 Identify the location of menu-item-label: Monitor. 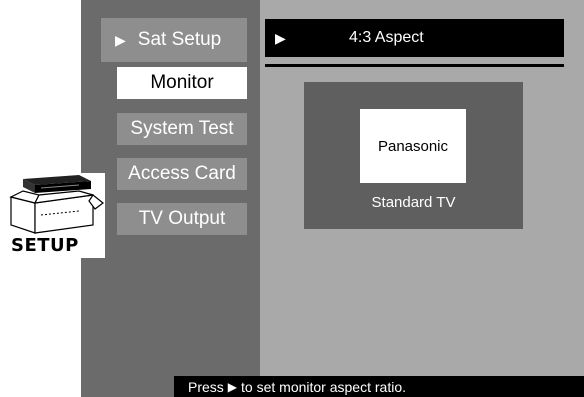
(182, 82).